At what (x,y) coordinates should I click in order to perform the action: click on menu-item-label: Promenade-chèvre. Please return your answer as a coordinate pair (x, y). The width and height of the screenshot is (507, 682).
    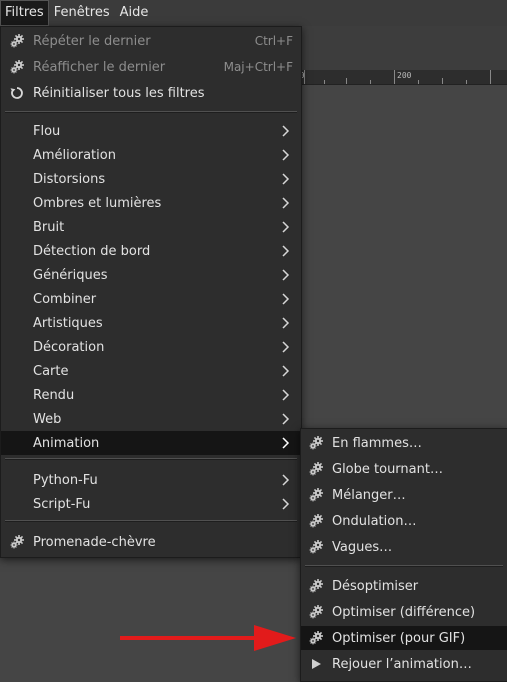
    Looking at the image, I should click on (94, 542).